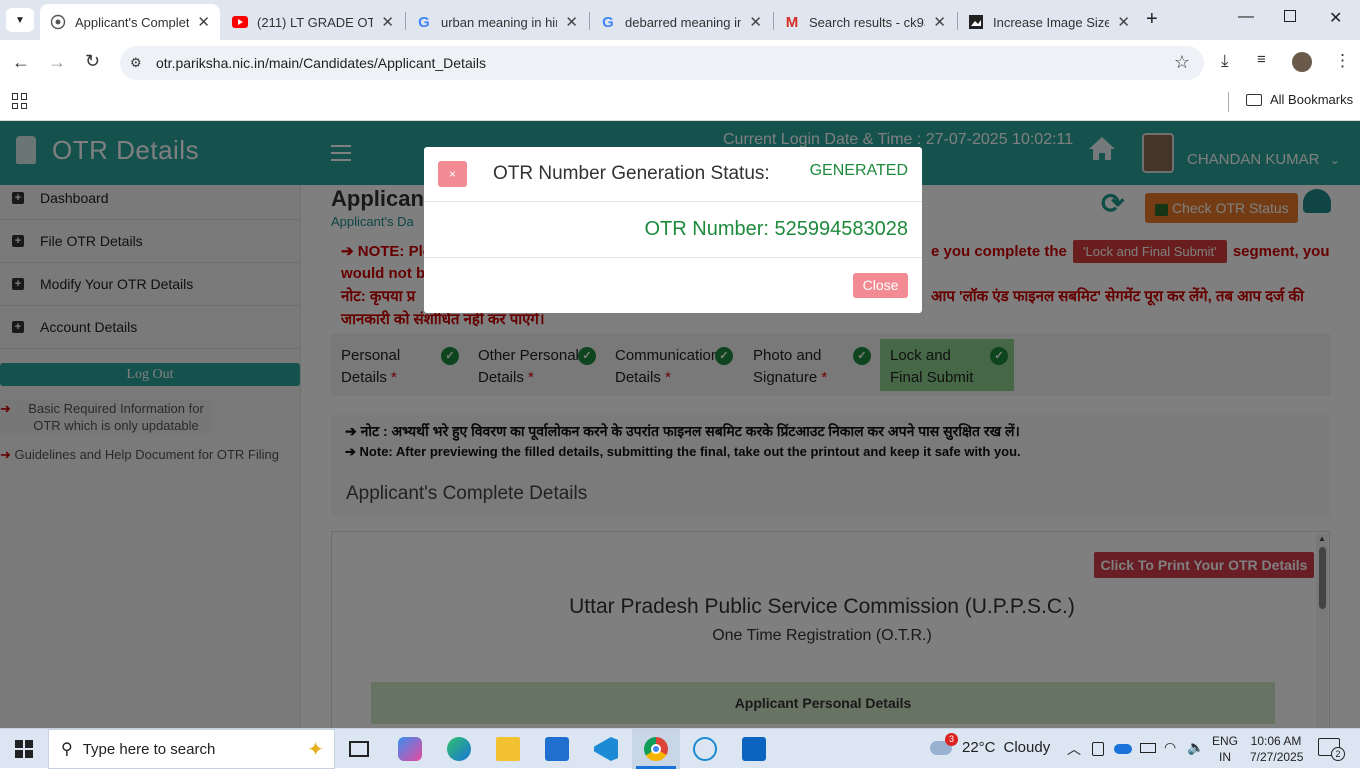 This screenshot has width=1360, height=769. Describe the element at coordinates (1261, 59) in the screenshot. I see `media-icon: ≡` at that location.